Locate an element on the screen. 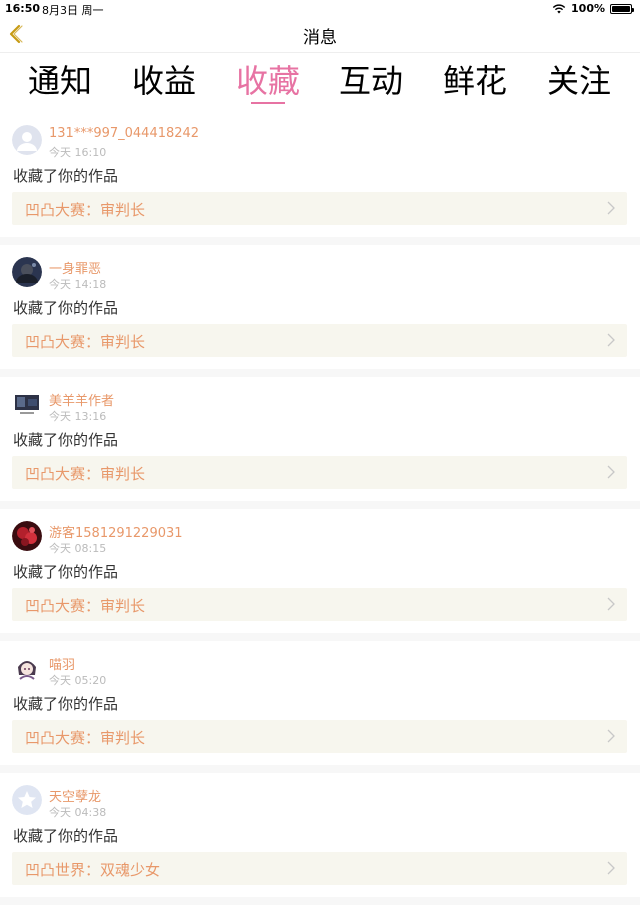  username: 美羊羊作者 is located at coordinates (81, 399).